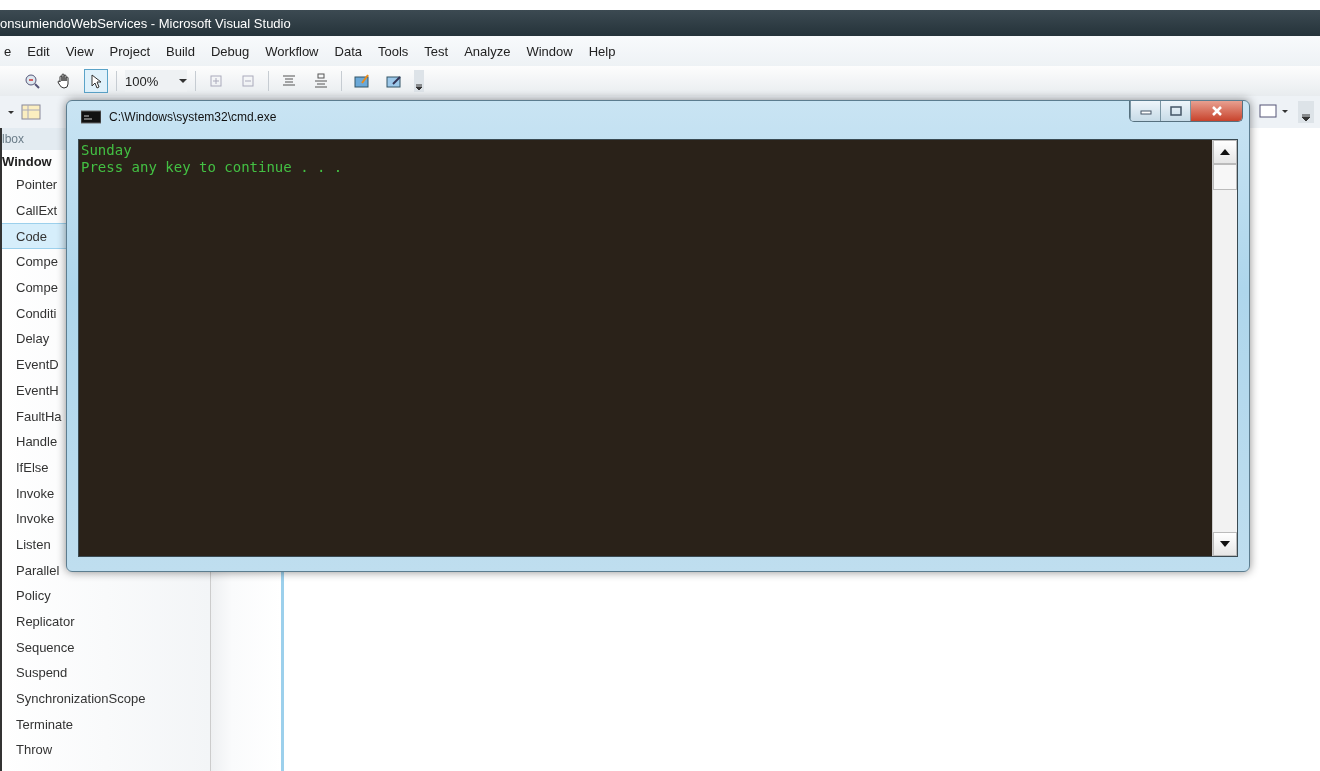 This screenshot has height=771, width=1320. I want to click on menu-item: Analyze, so click(487, 51).